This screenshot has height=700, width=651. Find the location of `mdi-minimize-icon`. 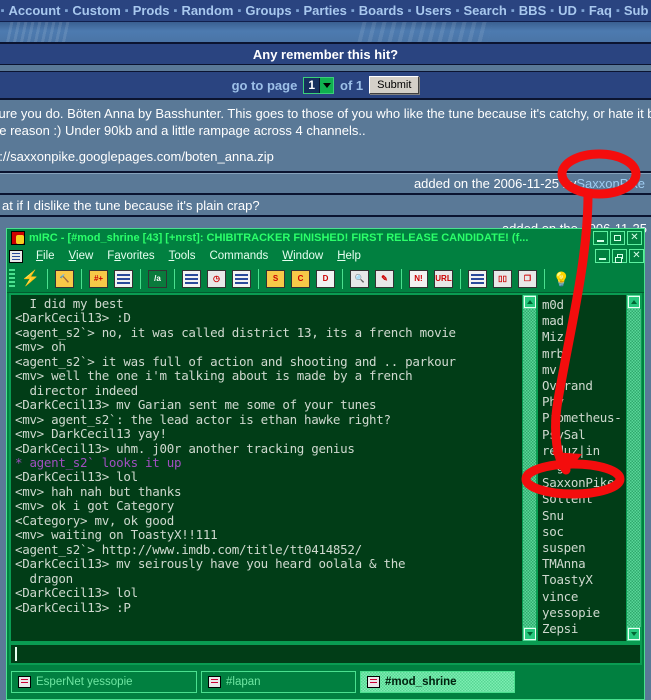

mdi-minimize-icon is located at coordinates (602, 256).